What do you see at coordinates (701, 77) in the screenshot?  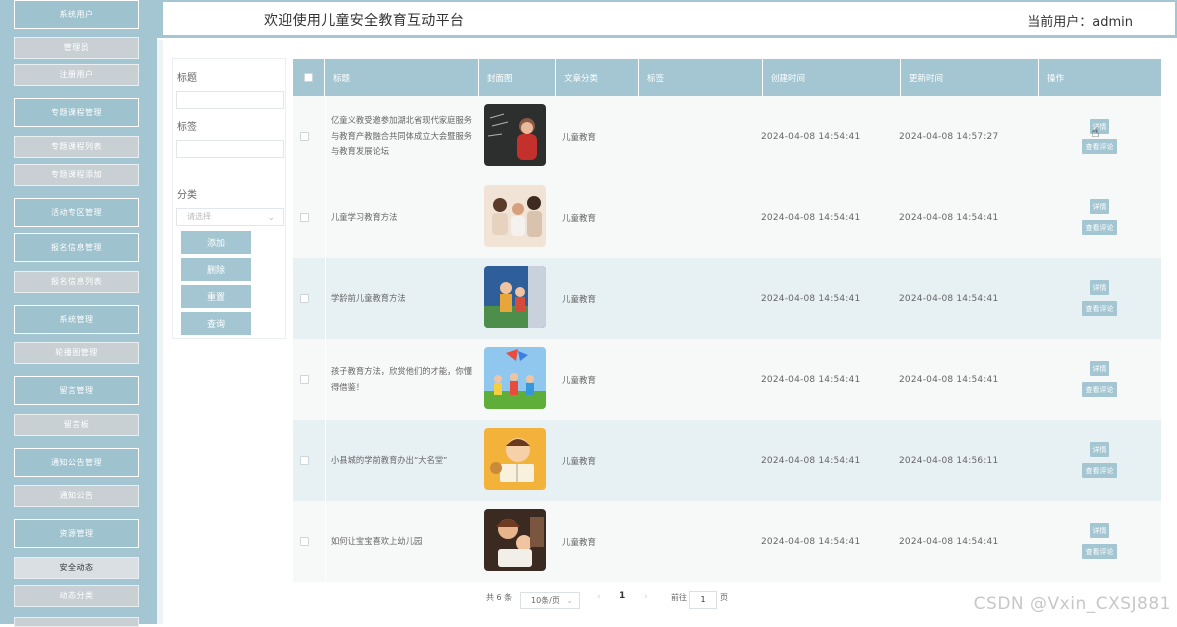 I see `column-header-tag: 标签` at bounding box center [701, 77].